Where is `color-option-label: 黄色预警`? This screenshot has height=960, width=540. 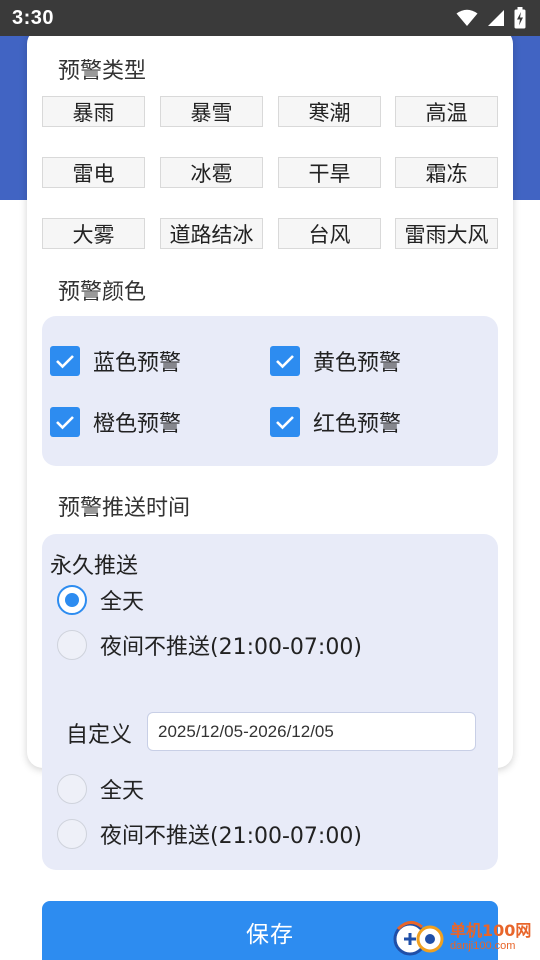 color-option-label: 黄色预警 is located at coordinates (357, 363).